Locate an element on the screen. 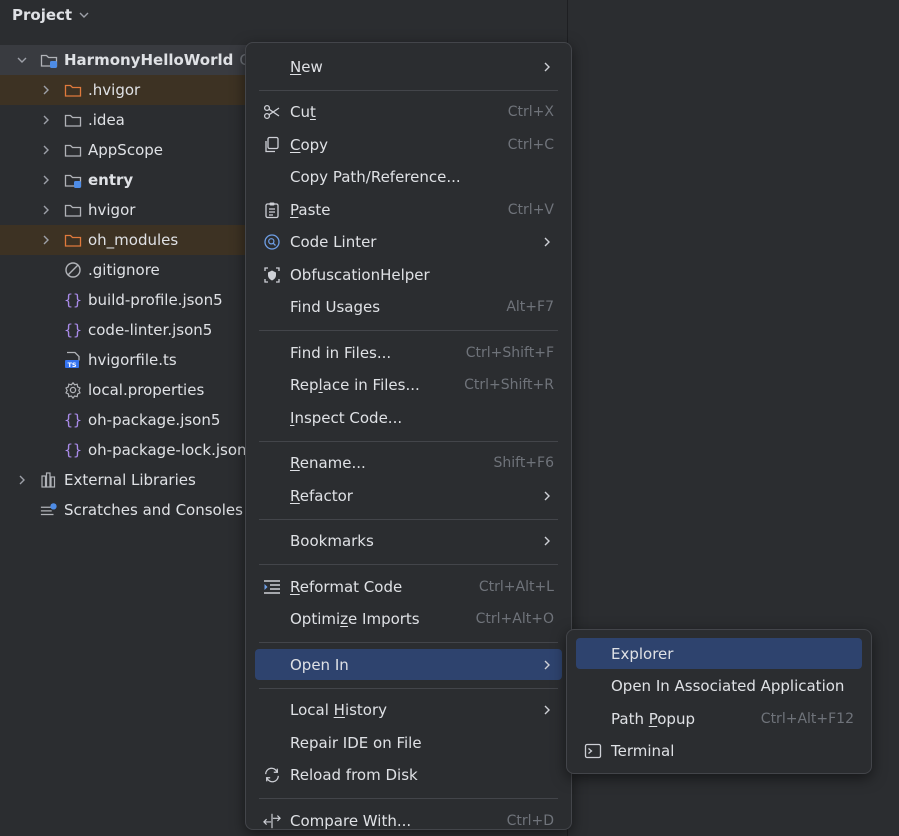 This screenshot has height=836, width=899. menu-item-reformat-code: Reformat Code Ctrl+Alt+L is located at coordinates (408, 586).